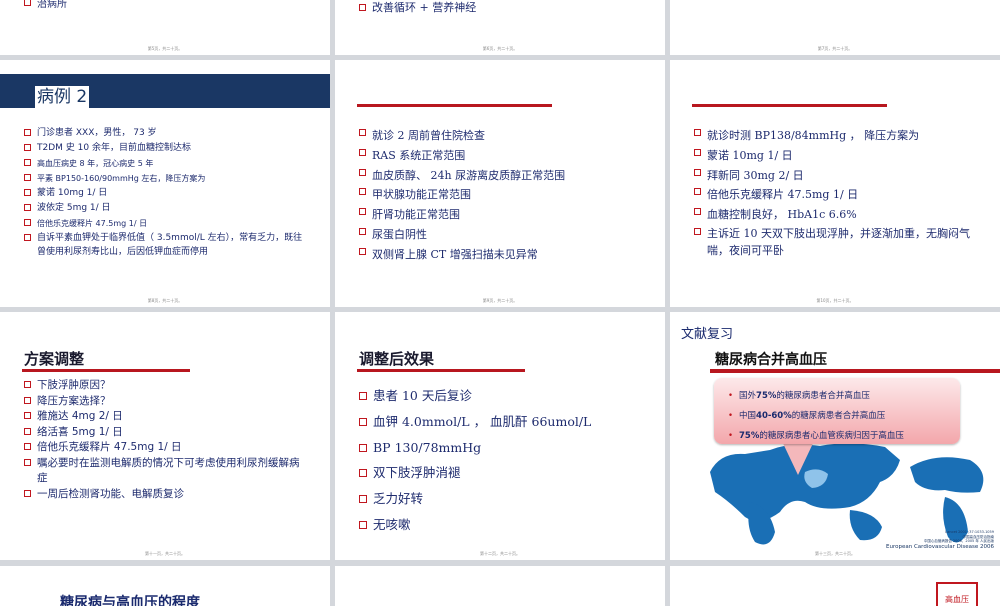 This screenshot has height=606, width=1000. I want to click on slide-title: 方案调整, so click(54, 359).